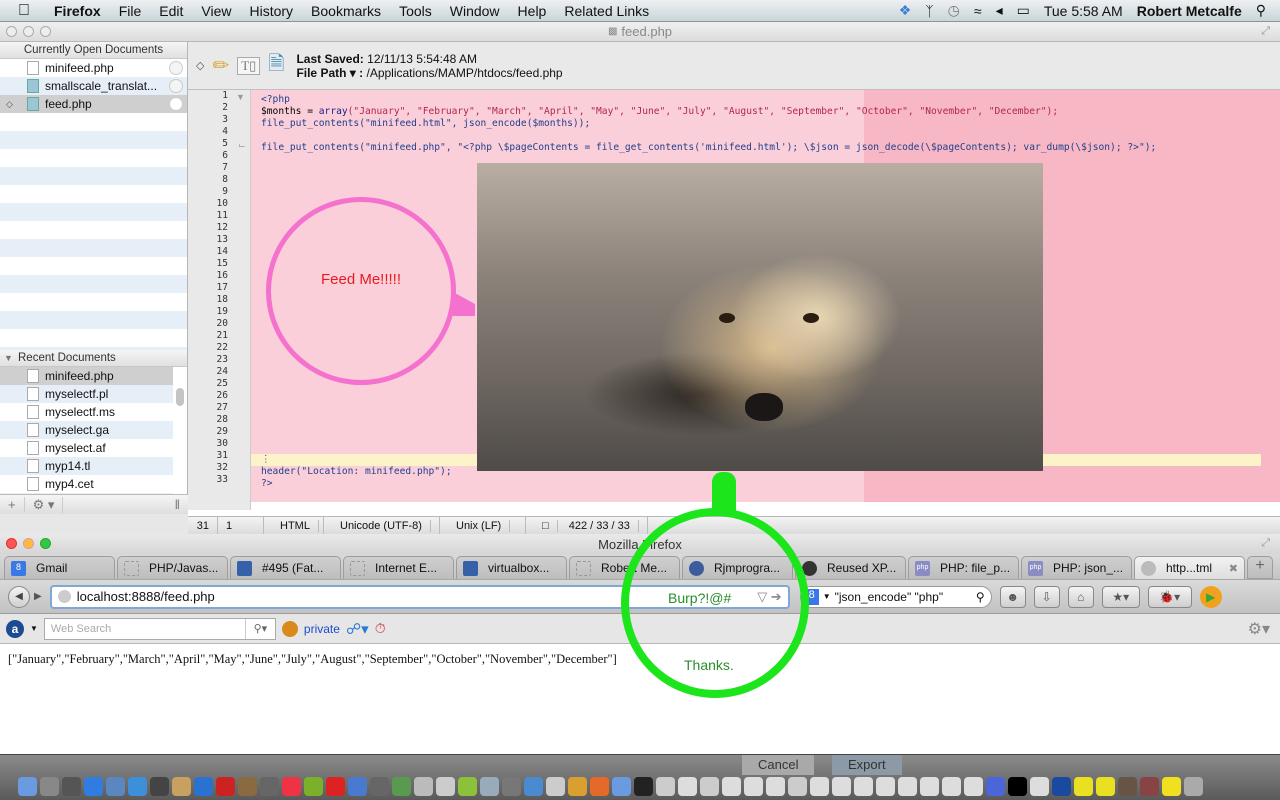  Describe the element at coordinates (86, 394) in the screenshot. I see `recent-doc-item: myselectf.pl` at that location.